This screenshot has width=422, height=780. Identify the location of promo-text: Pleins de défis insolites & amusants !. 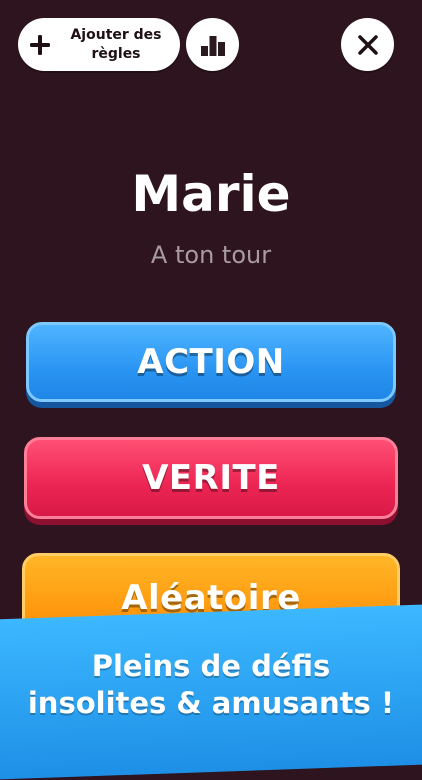
(211, 685).